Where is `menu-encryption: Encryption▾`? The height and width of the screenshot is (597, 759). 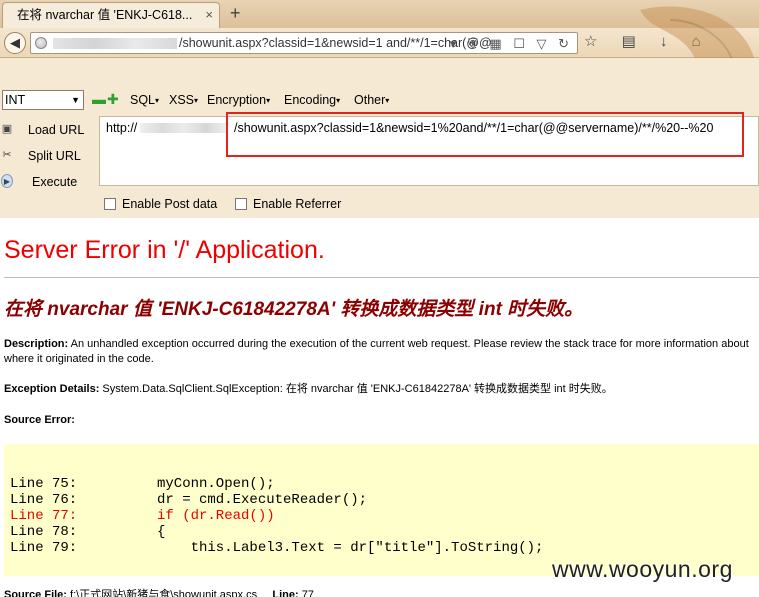 menu-encryption: Encryption▾ is located at coordinates (238, 100).